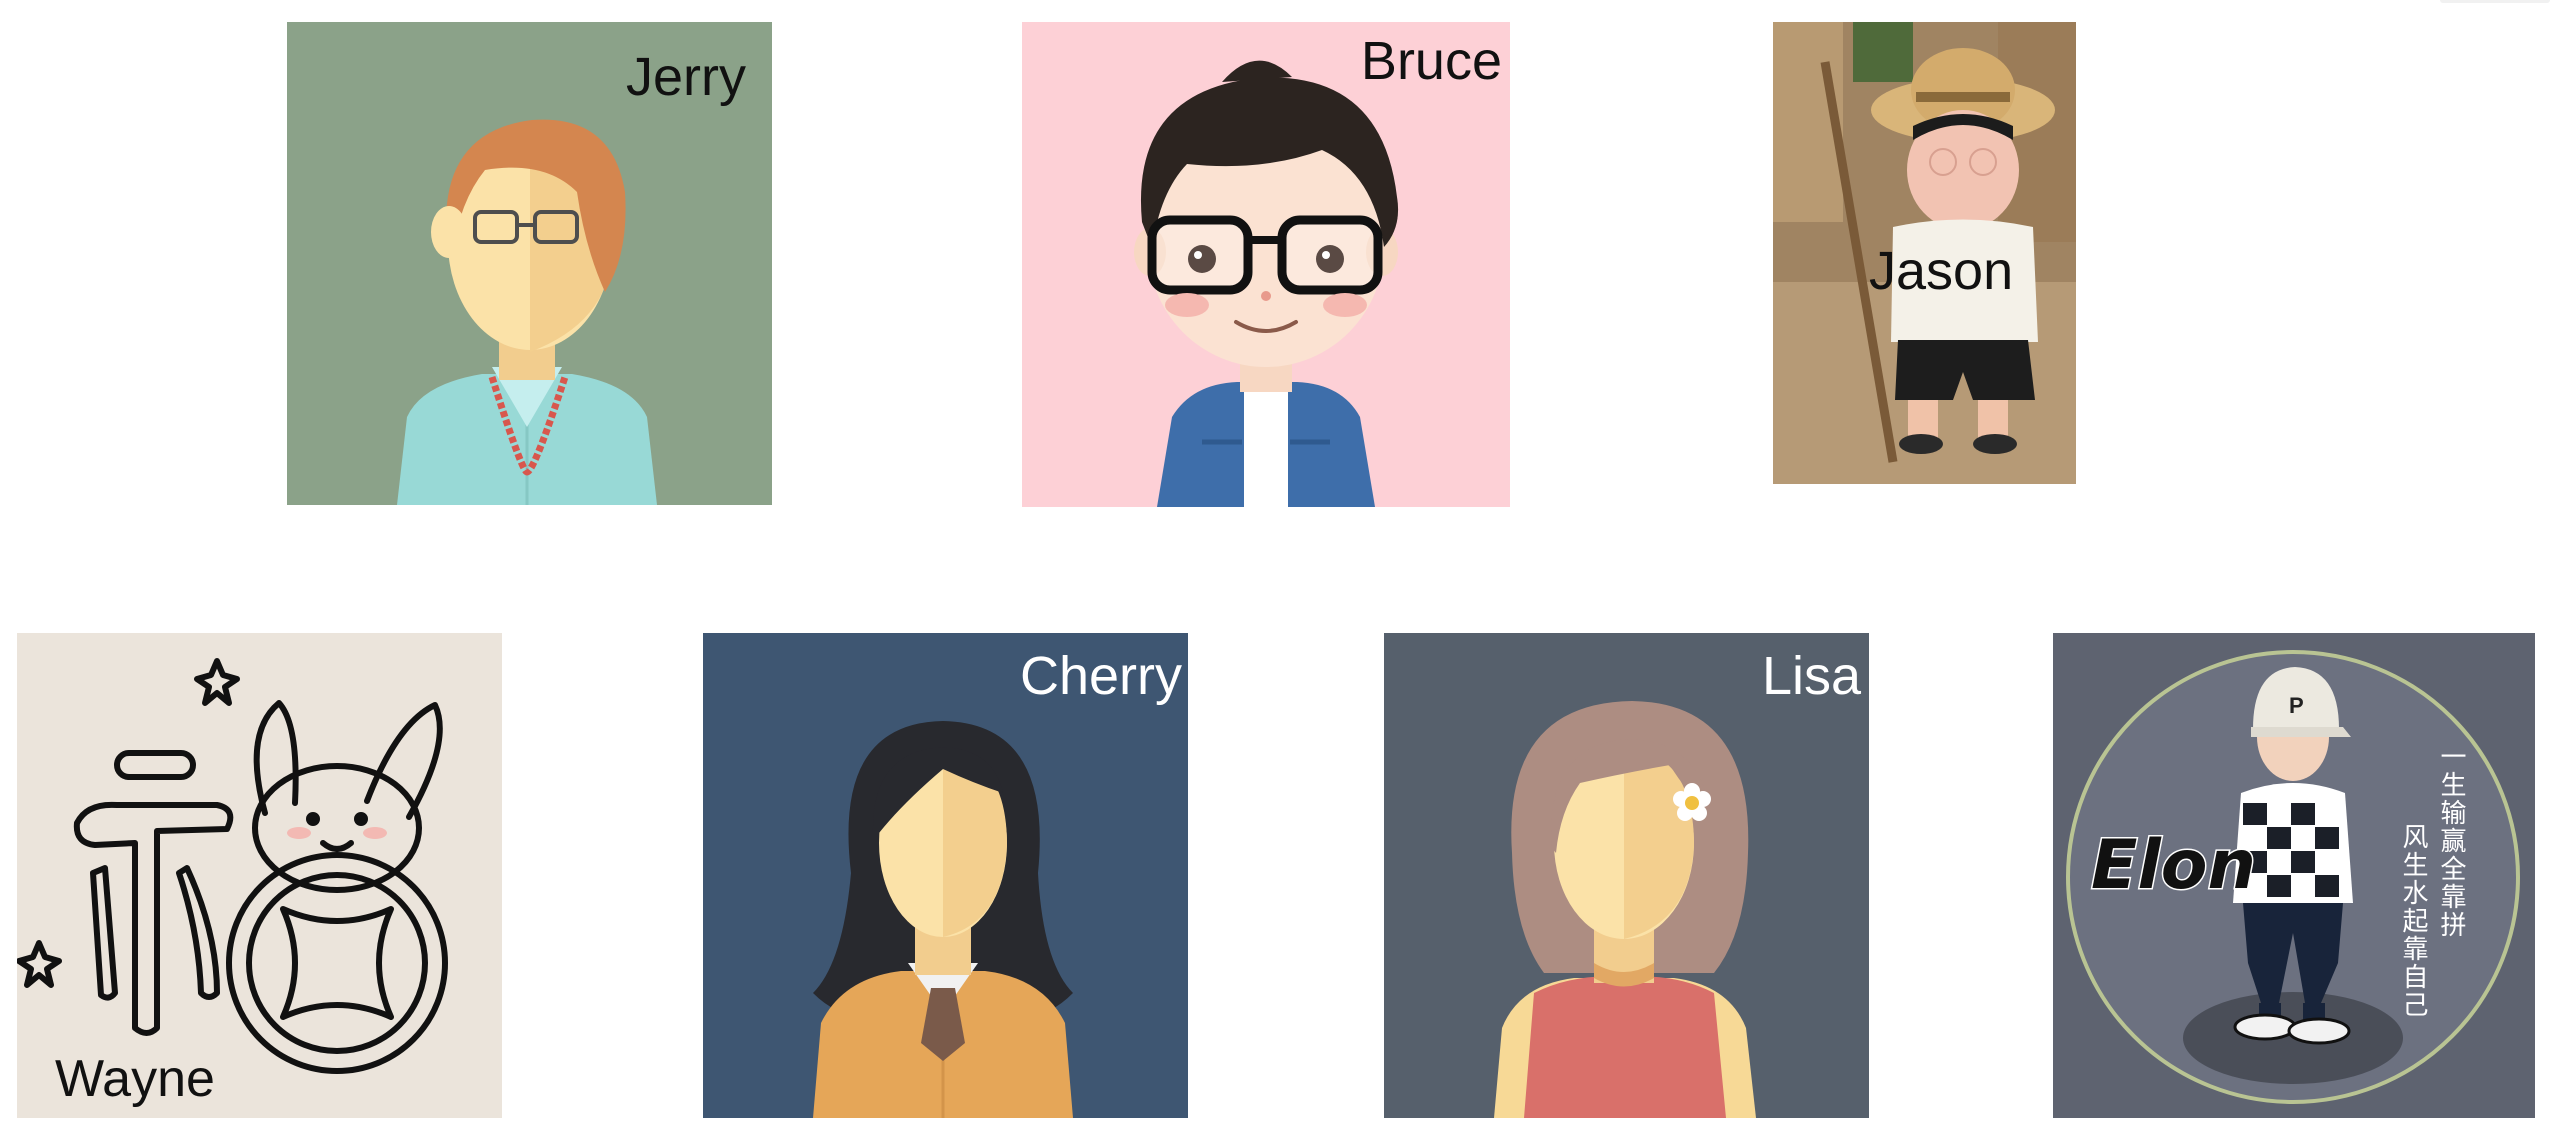 This screenshot has height=1133, width=2550. I want to click on avatar-tile-elon: P Elon 一生输赢全靠拼 风生水起靠自己, so click(2294, 875).